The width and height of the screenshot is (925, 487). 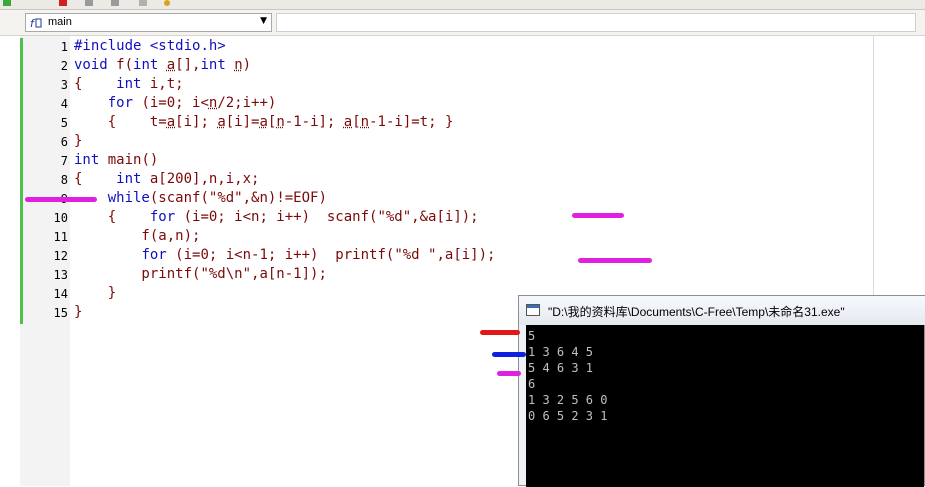 I want to click on line-number: 5, so click(x=64, y=123).